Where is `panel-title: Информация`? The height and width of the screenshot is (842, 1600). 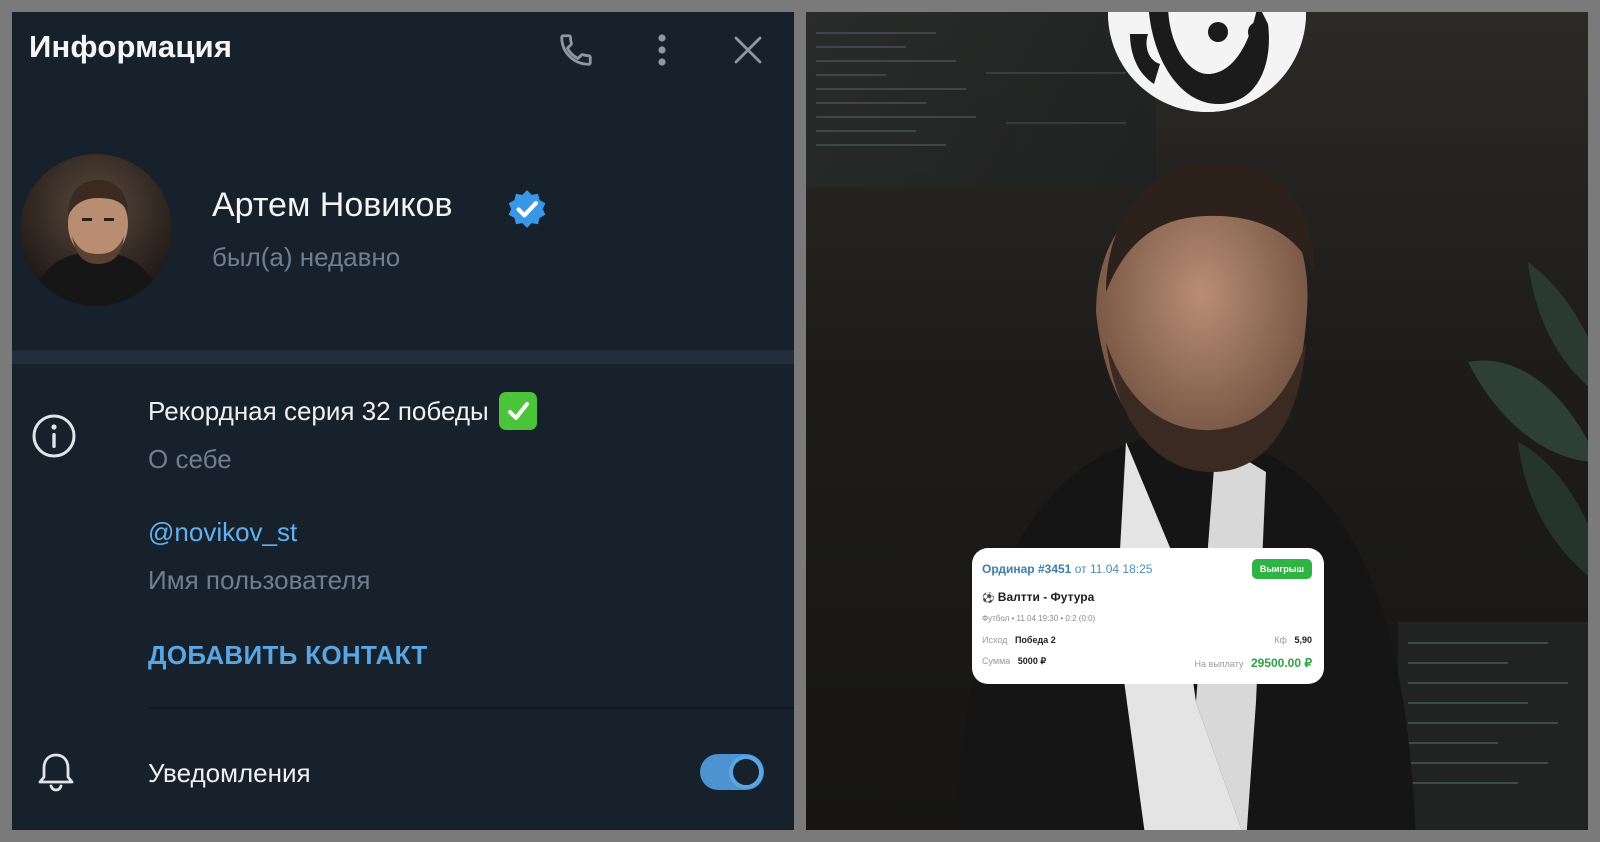 panel-title: Информация is located at coordinates (131, 46).